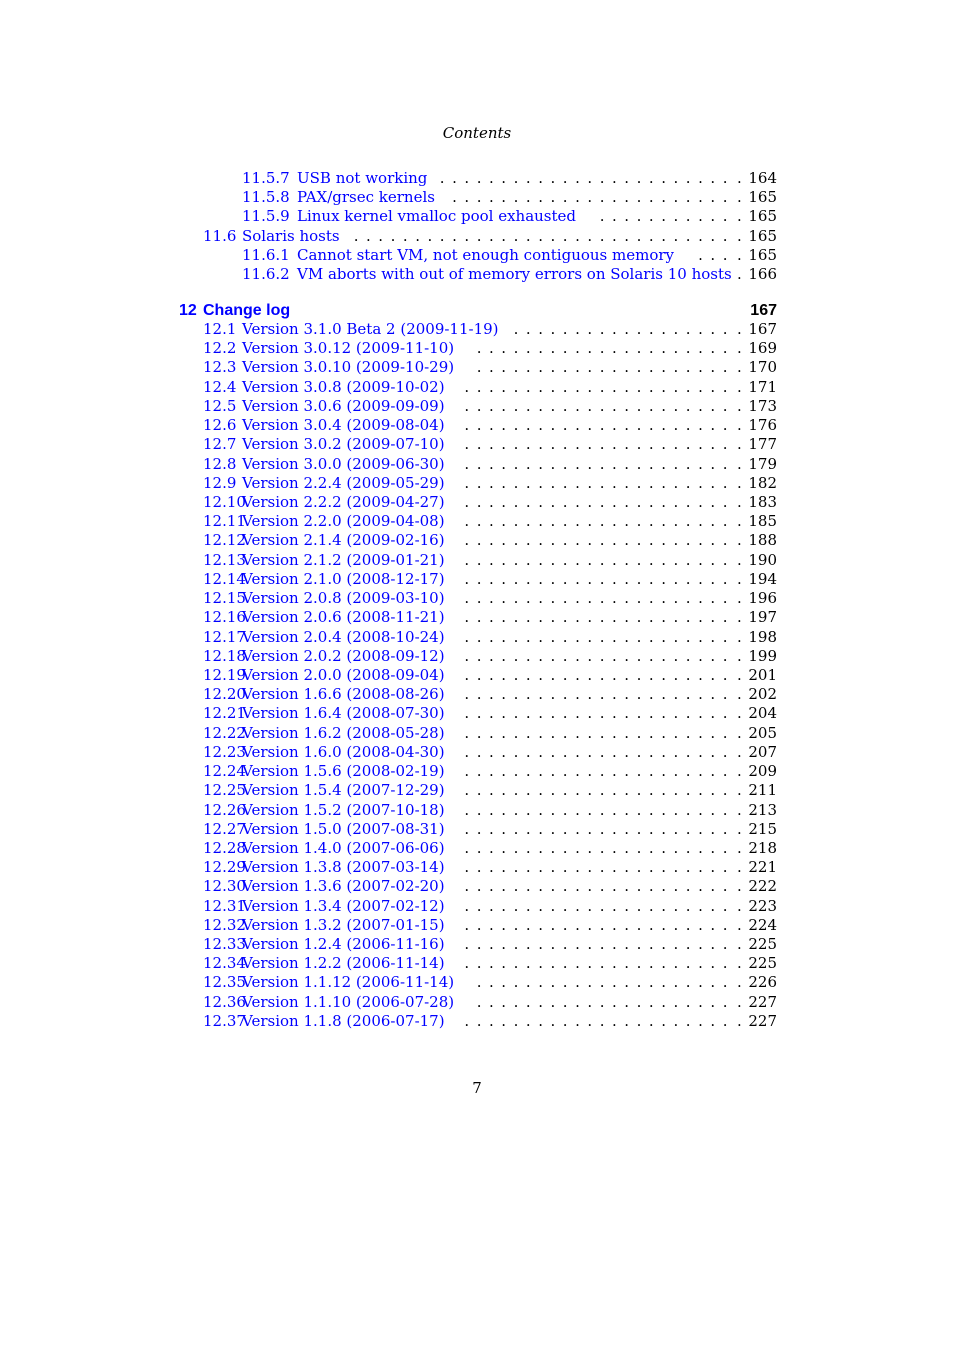 This screenshot has height=1350, width=954. Describe the element at coordinates (224, 886) in the screenshot. I see `toc-entry-number: 12.30` at that location.